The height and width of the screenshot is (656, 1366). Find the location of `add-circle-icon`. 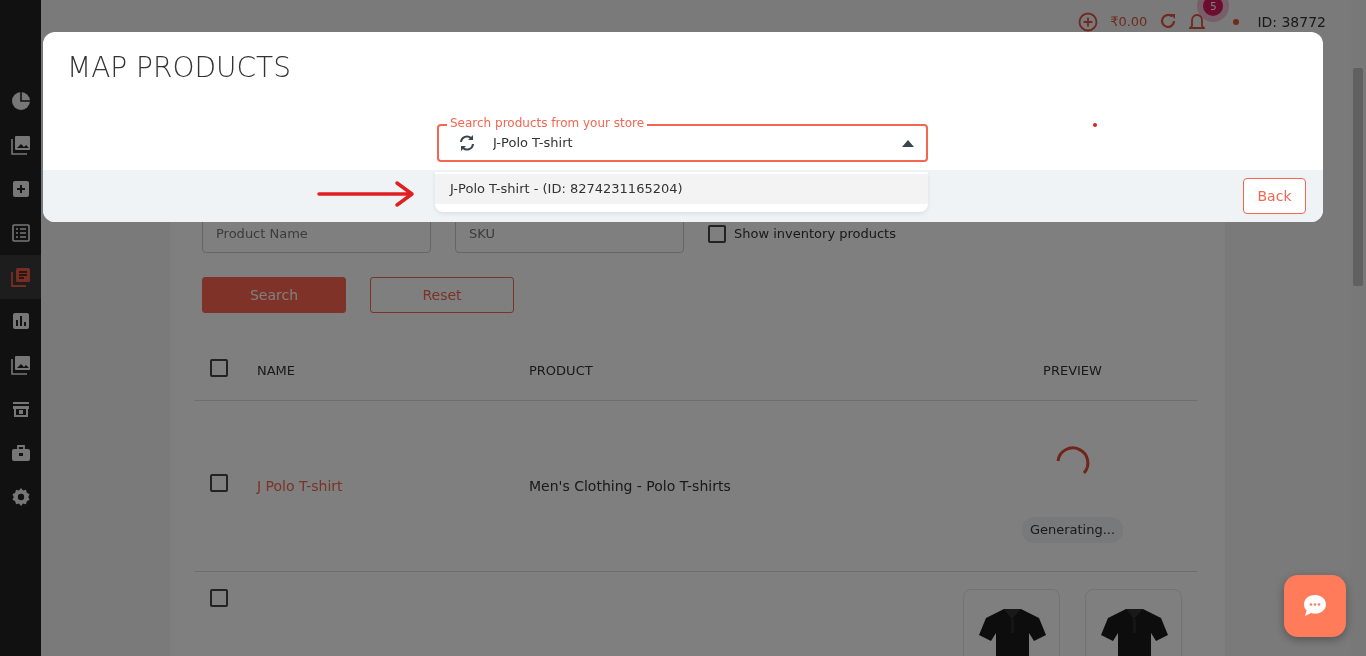

add-circle-icon is located at coordinates (1088, 22).